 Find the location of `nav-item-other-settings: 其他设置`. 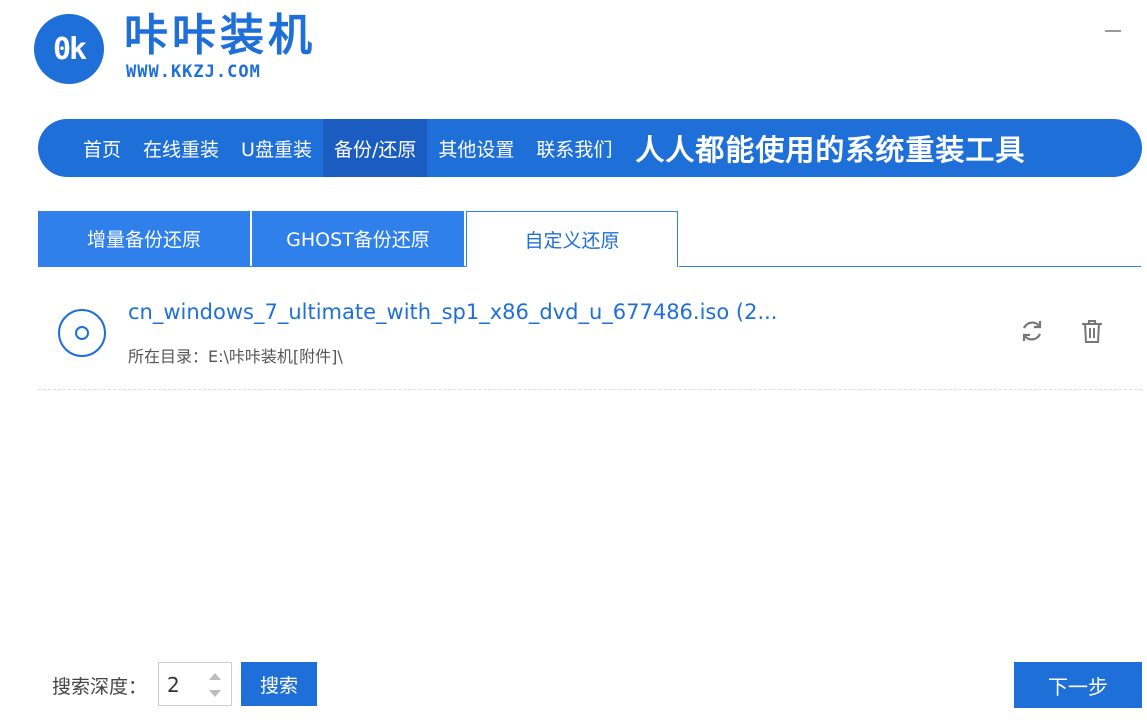

nav-item-other-settings: 其他设置 is located at coordinates (476, 148).